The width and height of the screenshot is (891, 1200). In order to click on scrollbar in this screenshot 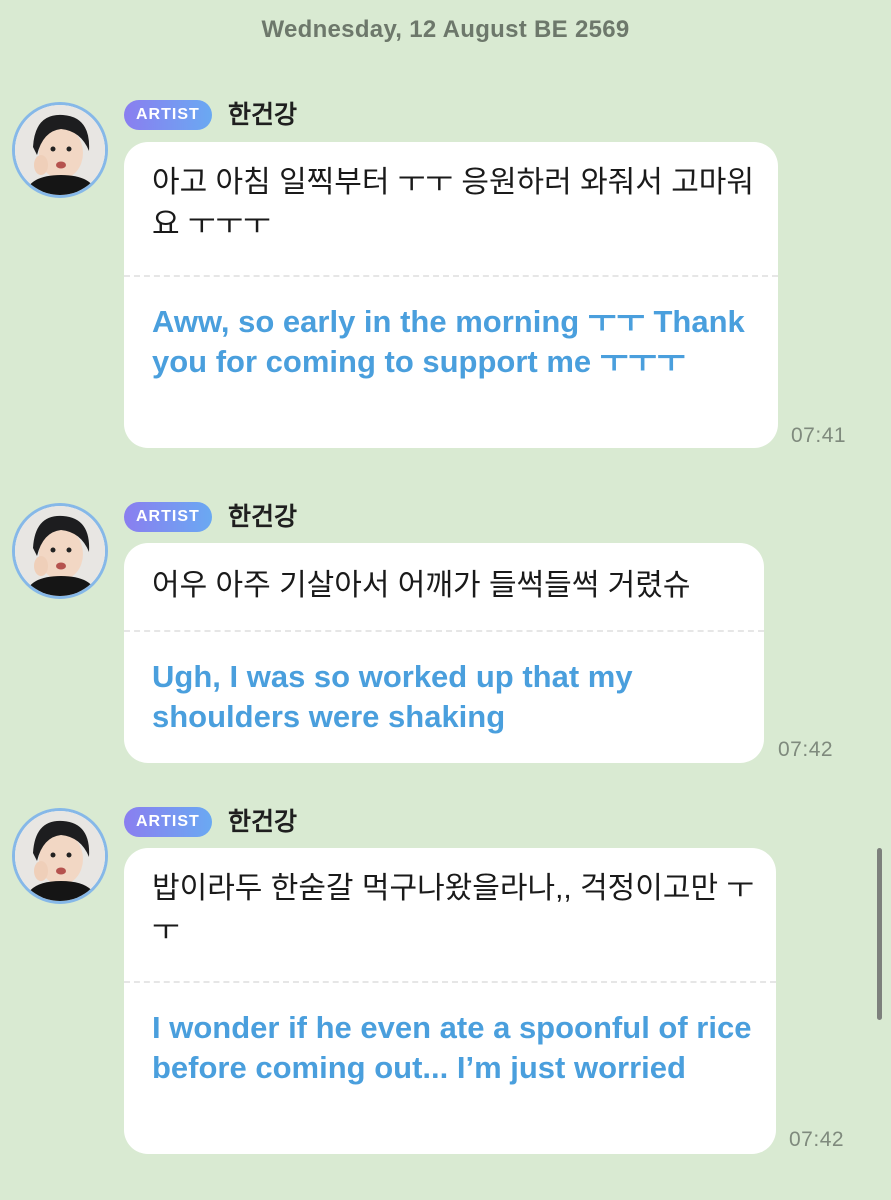, I will do `click(879, 934)`.